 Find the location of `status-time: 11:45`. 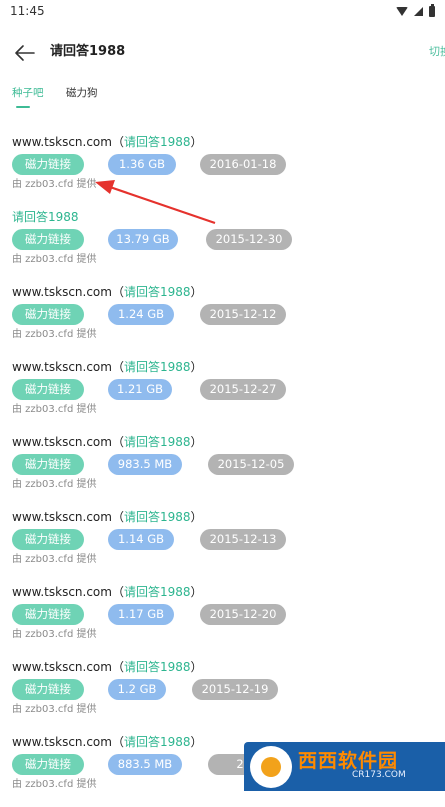

status-time: 11:45 is located at coordinates (27, 11).